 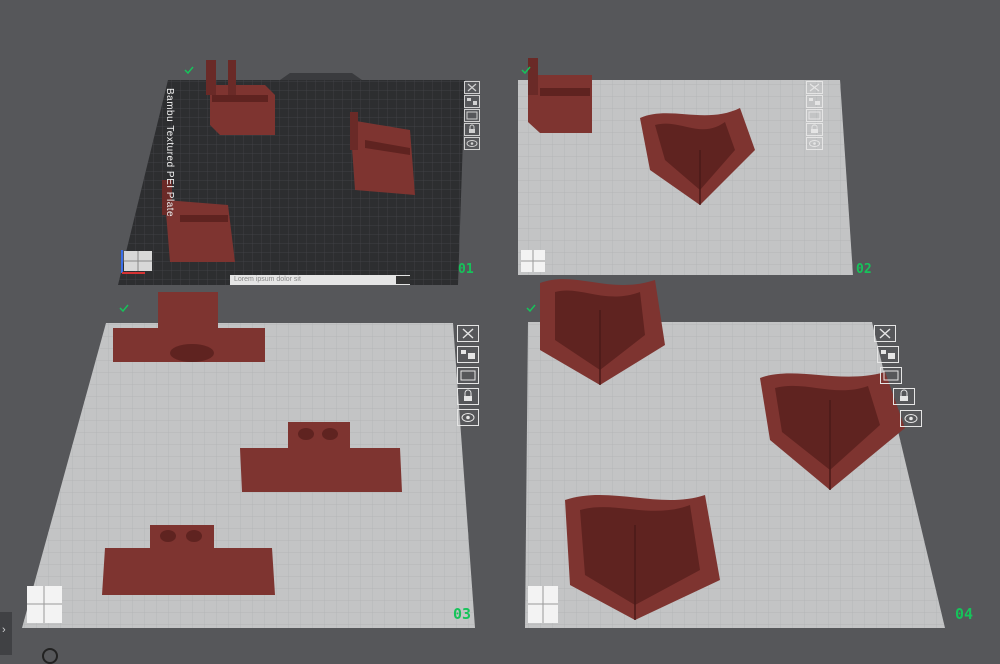 I want to click on plate-caption: Lorem ipsum dolor sit, so click(x=267, y=279).